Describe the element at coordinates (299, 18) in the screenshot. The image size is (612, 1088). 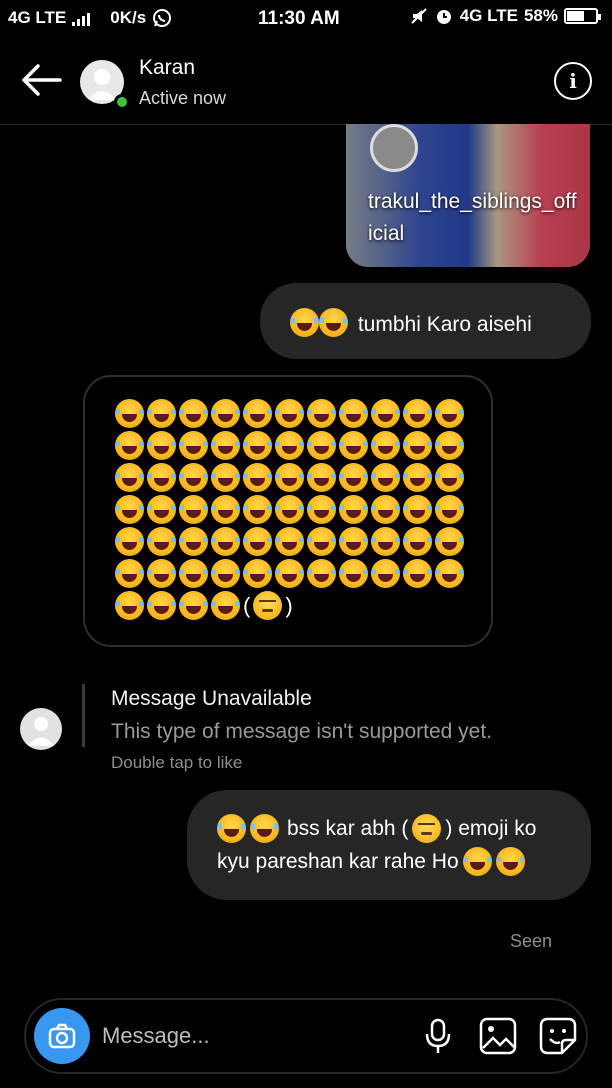
I see `clock: 11:30 AM` at that location.